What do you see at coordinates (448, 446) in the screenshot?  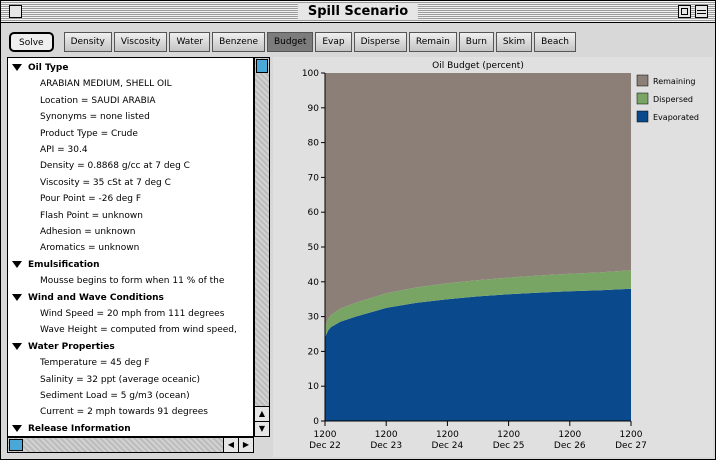 I see `x-tick-label-date: Dec 24` at bounding box center [448, 446].